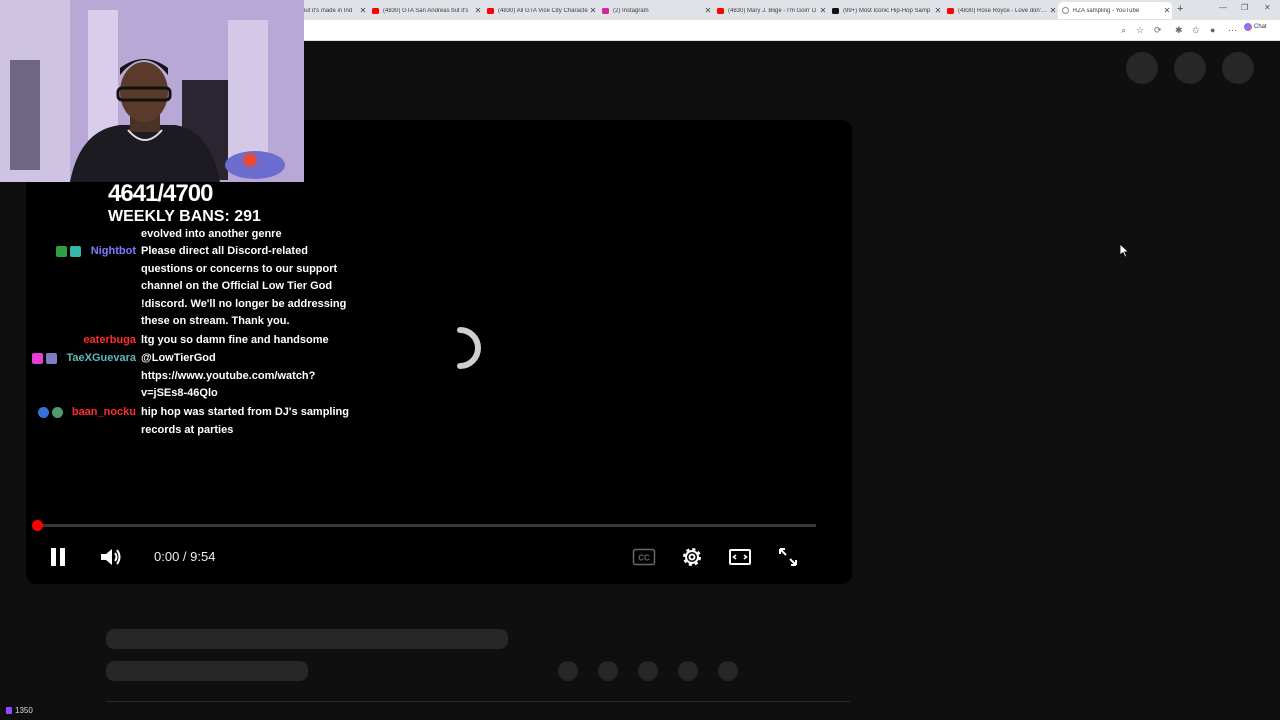  Describe the element at coordinates (167, 556) in the screenshot. I see `time-current: 0:00` at that location.